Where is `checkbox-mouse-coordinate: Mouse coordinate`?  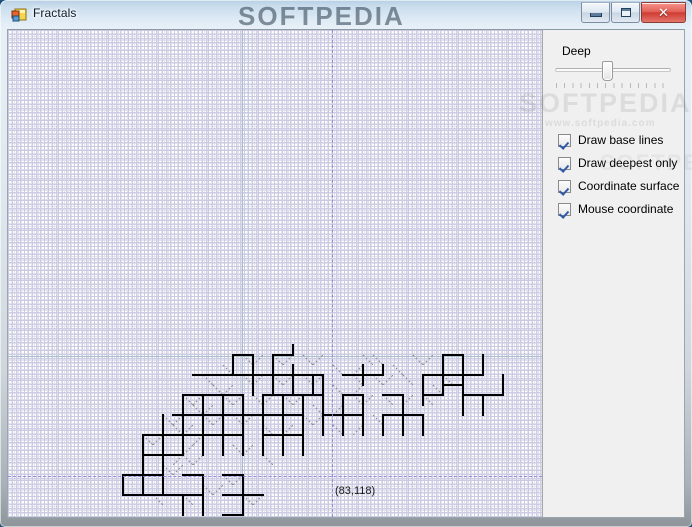 checkbox-mouse-coordinate: Mouse coordinate is located at coordinates (615, 209).